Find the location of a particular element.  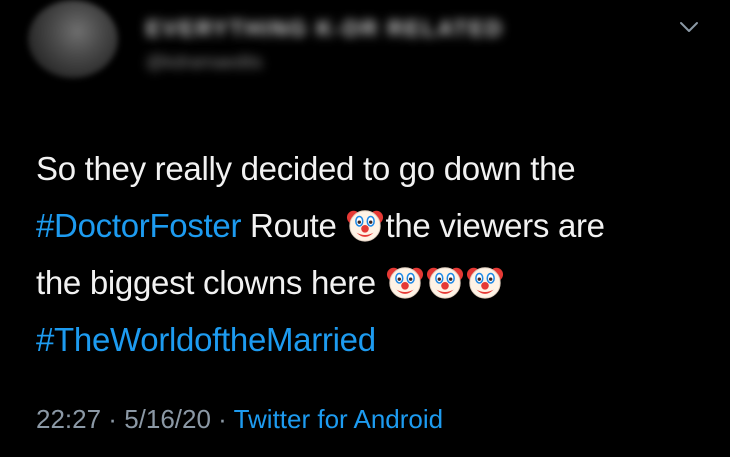

tweet-line-1: So they really decided to go down the is located at coordinates (376, 168).